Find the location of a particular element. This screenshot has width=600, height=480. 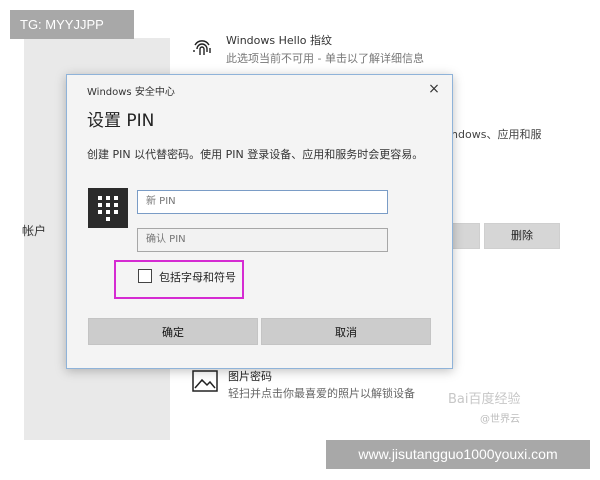

include-letters-symbols-label: 包括字母和符号 is located at coordinates (197, 277).